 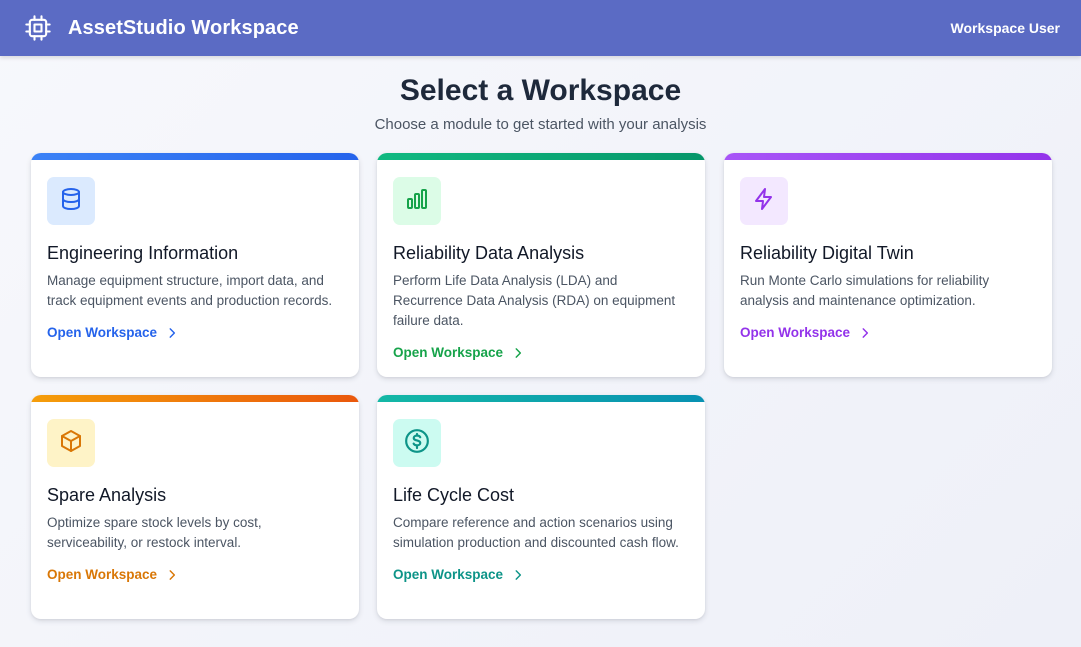 I want to click on lightning-bolt-icon, so click(x=764, y=201).